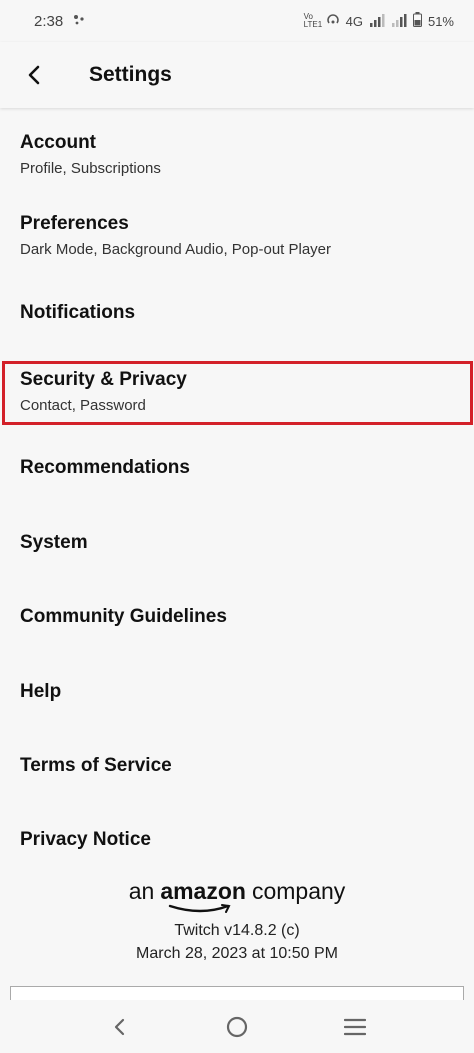  Describe the element at coordinates (105, 467) in the screenshot. I see `settings-item-label: Recommendations` at that location.